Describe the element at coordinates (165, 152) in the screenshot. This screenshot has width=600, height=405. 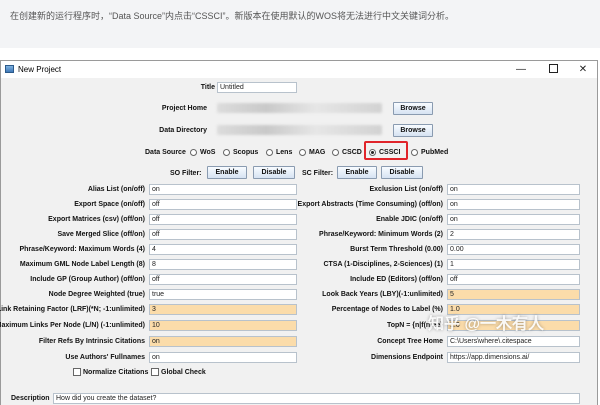
I see `data-source-label: Data Source` at that location.